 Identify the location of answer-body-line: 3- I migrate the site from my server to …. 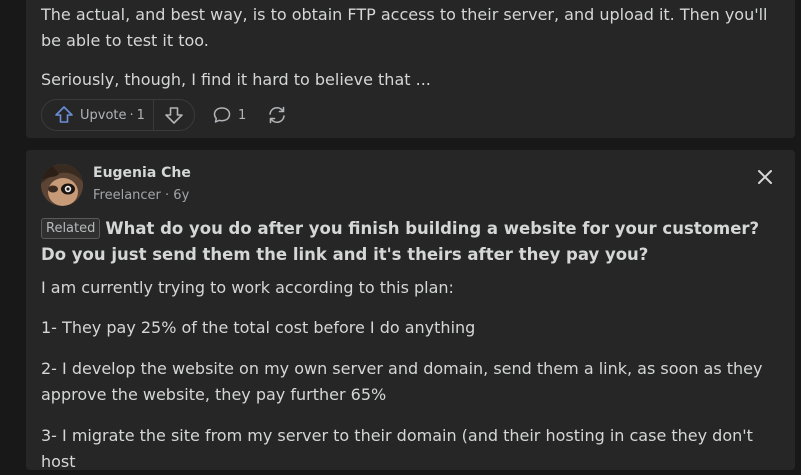
(397, 448).